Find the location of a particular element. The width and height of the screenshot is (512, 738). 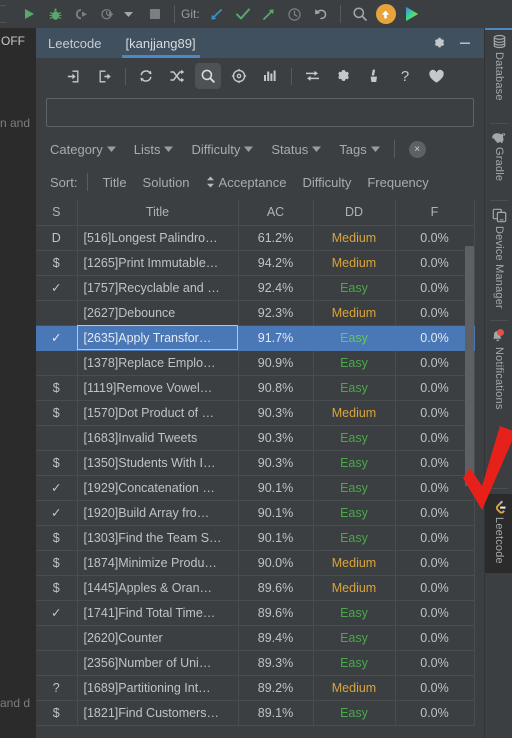

table-row: ✓ [1741]Find Total Time… 89.6% Easy 0.0% is located at coordinates (255, 613).